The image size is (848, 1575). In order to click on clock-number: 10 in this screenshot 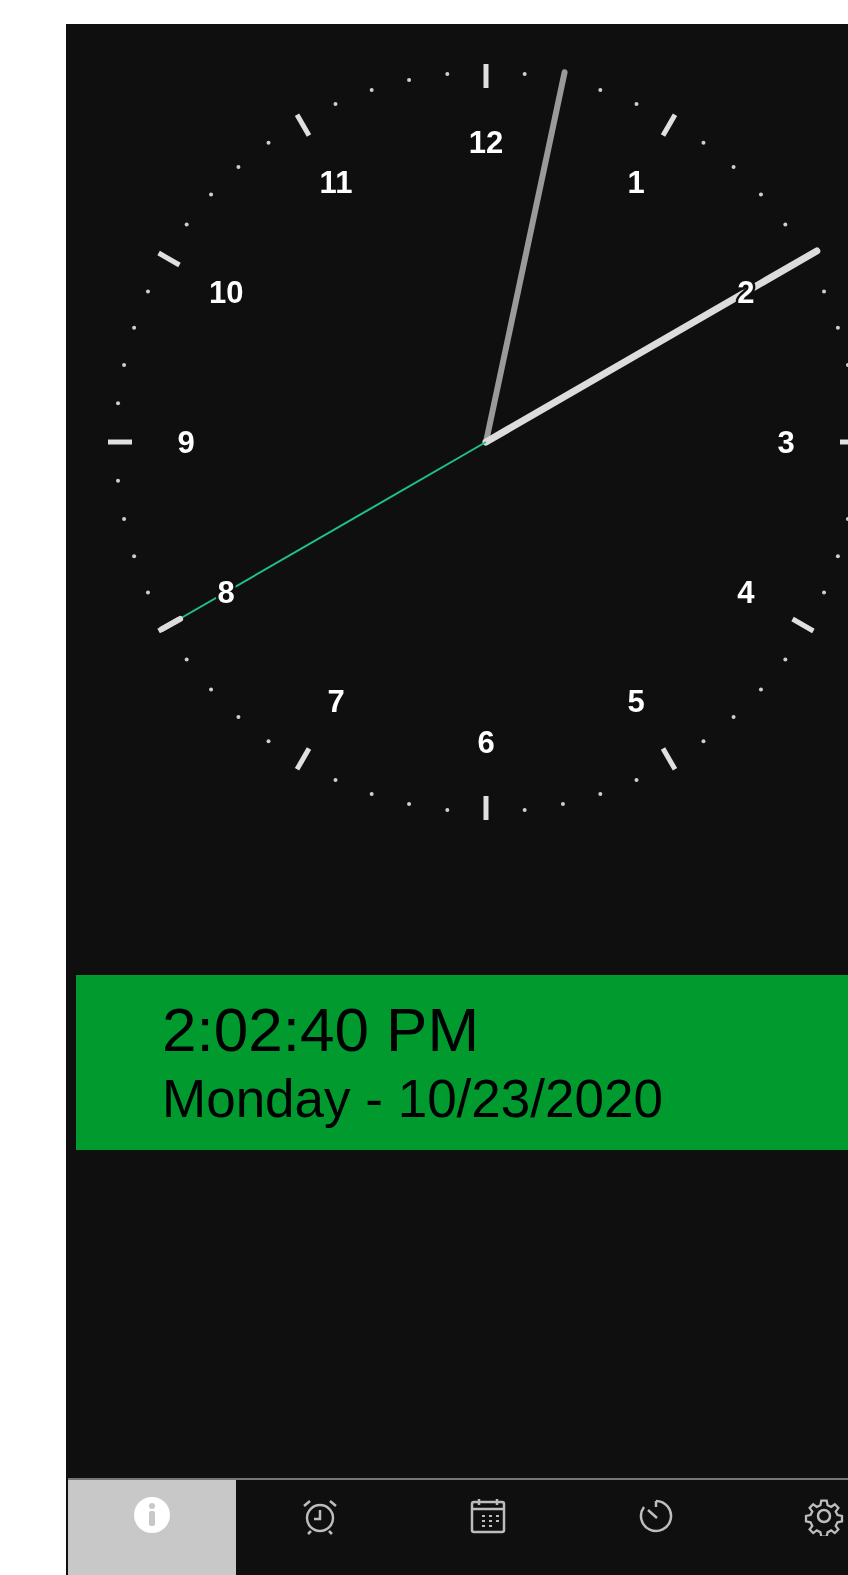, I will do `click(226, 292)`.